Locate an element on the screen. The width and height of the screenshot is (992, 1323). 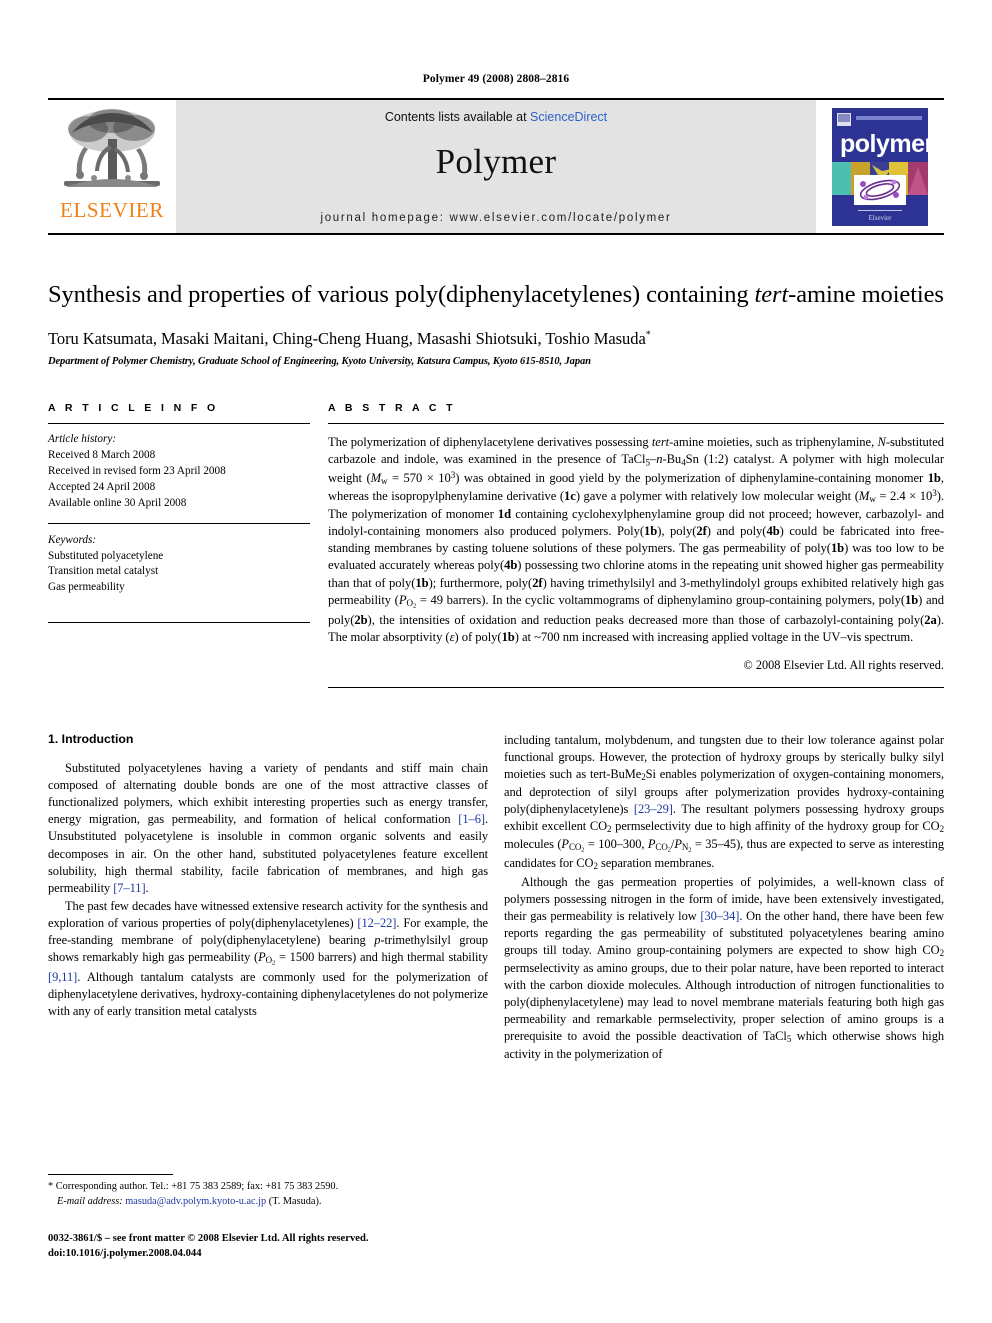
abstract-heading: A B S T R A C T is located at coordinates (392, 408).